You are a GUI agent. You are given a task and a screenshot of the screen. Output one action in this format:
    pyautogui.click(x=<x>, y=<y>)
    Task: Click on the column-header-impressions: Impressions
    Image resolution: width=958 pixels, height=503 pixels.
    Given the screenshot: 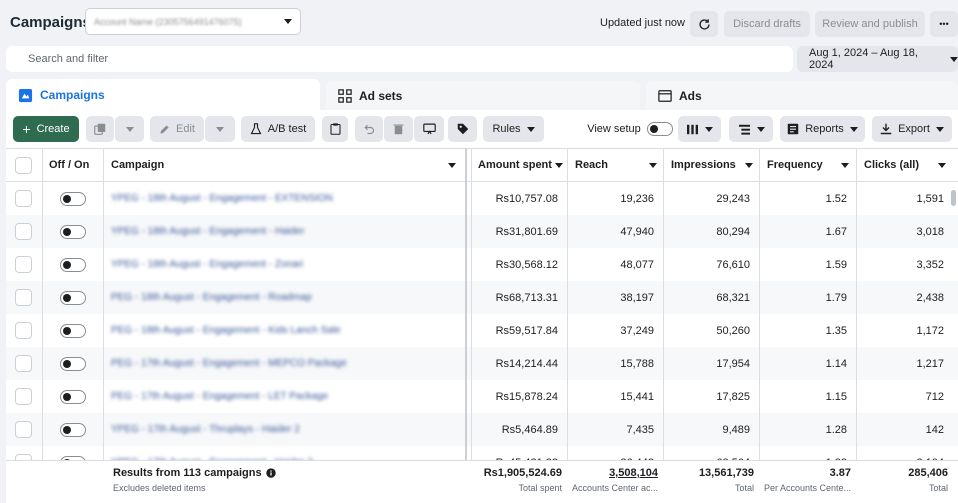 What is the action you would take?
    pyautogui.click(x=714, y=165)
    